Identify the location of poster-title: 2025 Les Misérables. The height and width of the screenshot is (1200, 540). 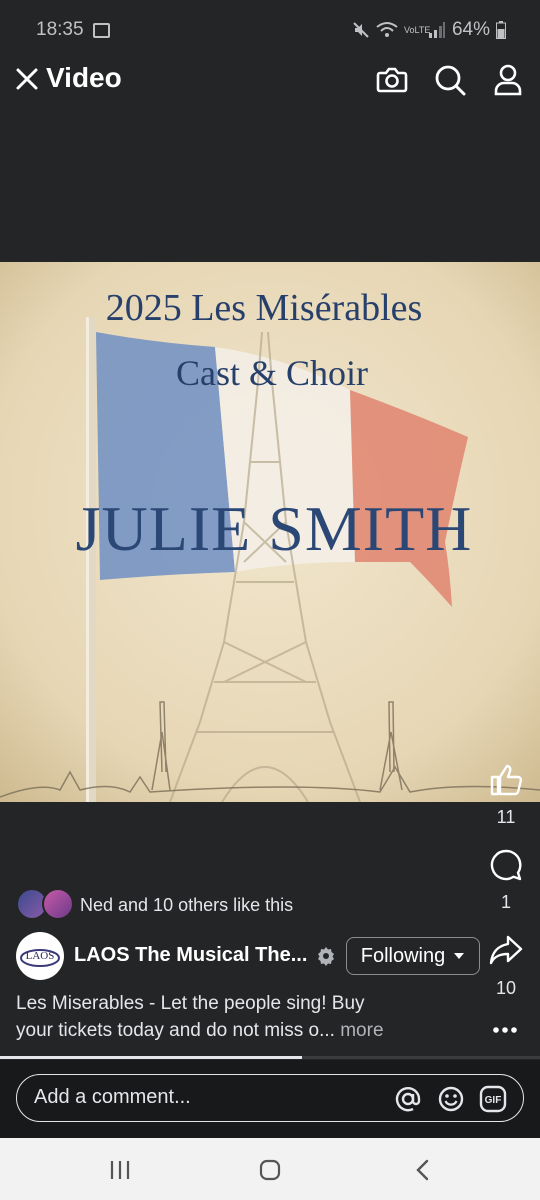
(264, 308).